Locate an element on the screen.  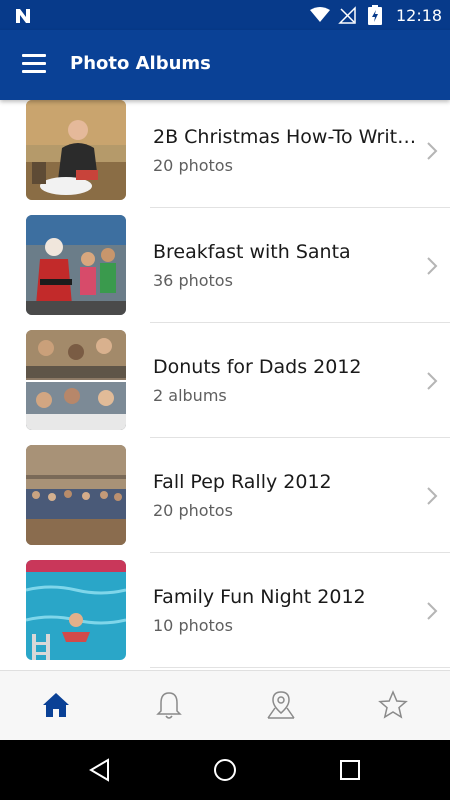
album-row: 2B Christmas How-To Writing 20 photos is located at coordinates (225, 157).